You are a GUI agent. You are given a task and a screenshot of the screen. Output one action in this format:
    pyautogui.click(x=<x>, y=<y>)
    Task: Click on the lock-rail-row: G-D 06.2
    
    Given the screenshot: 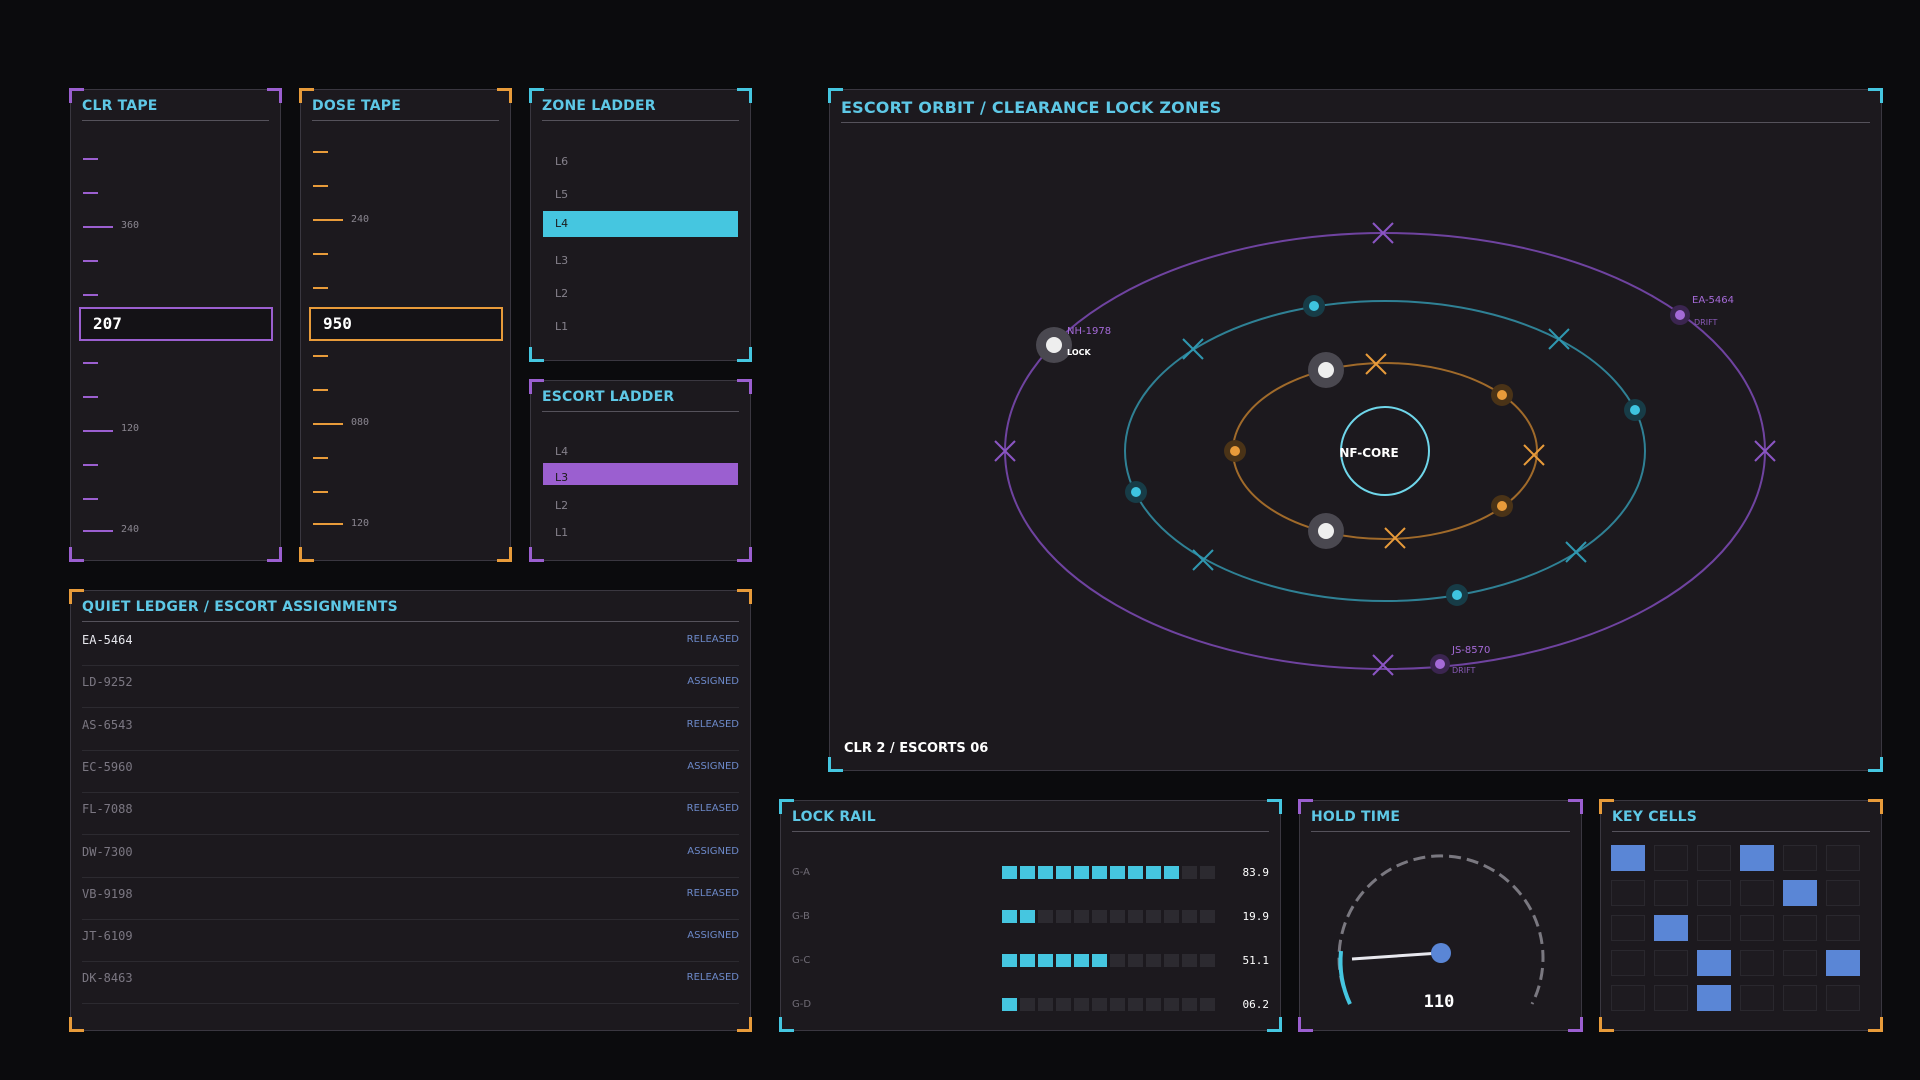 What is the action you would take?
    pyautogui.click(x=1030, y=1005)
    